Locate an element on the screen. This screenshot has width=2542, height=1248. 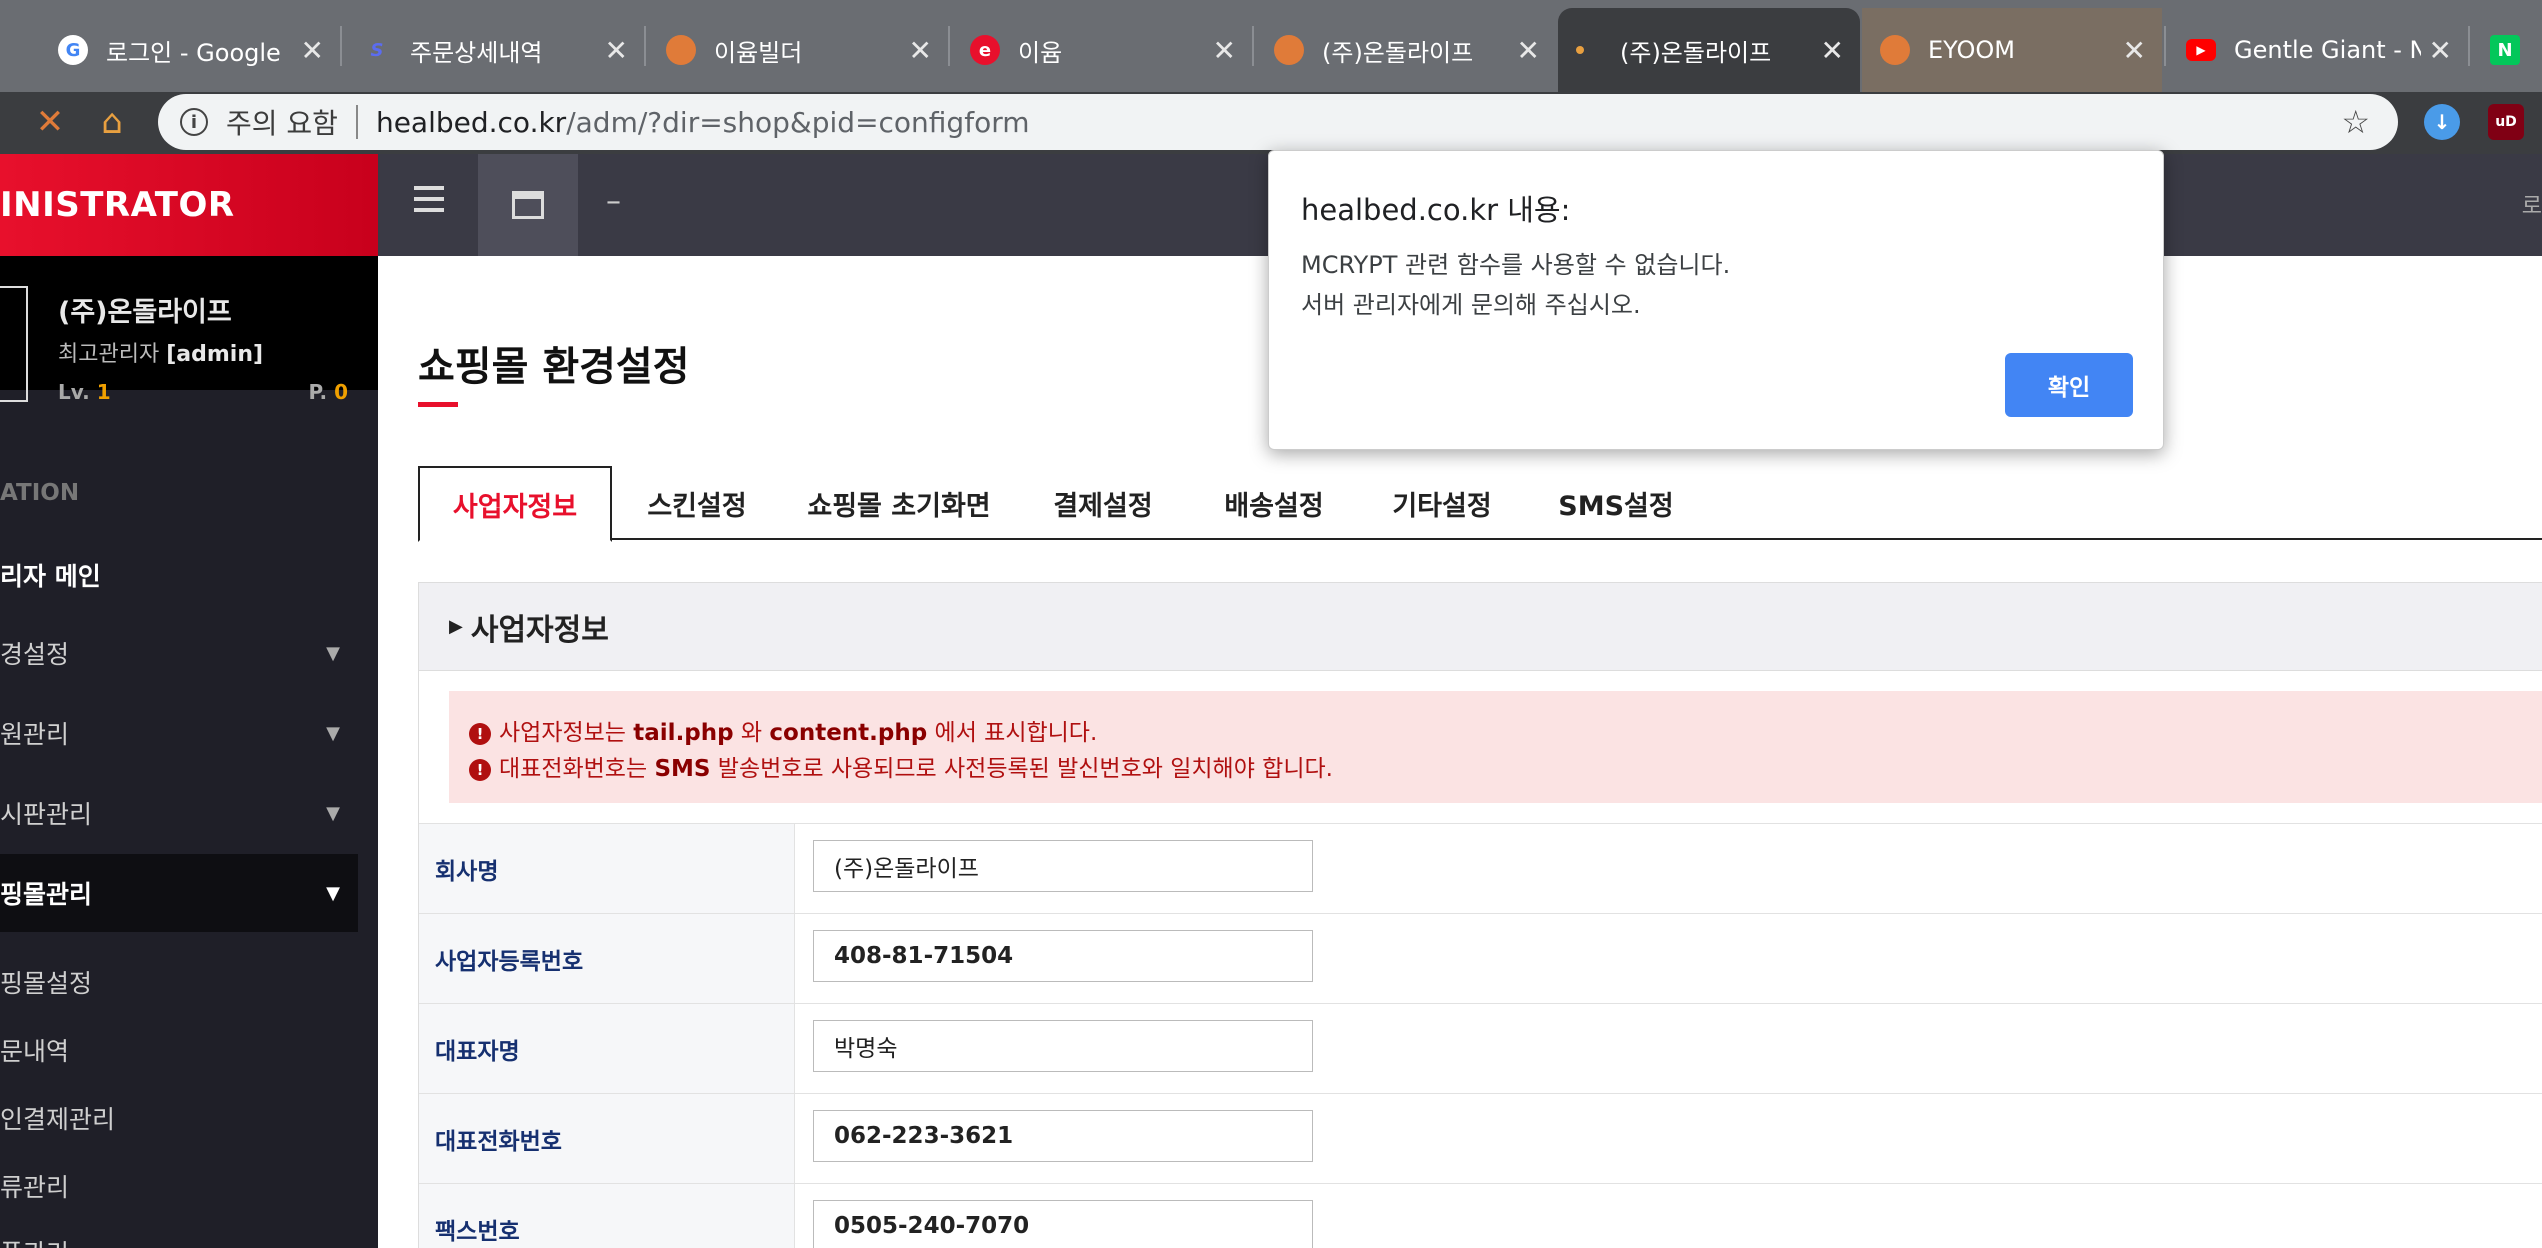
subnav-item-payment: 인결제관리 is located at coordinates (57, 1118).